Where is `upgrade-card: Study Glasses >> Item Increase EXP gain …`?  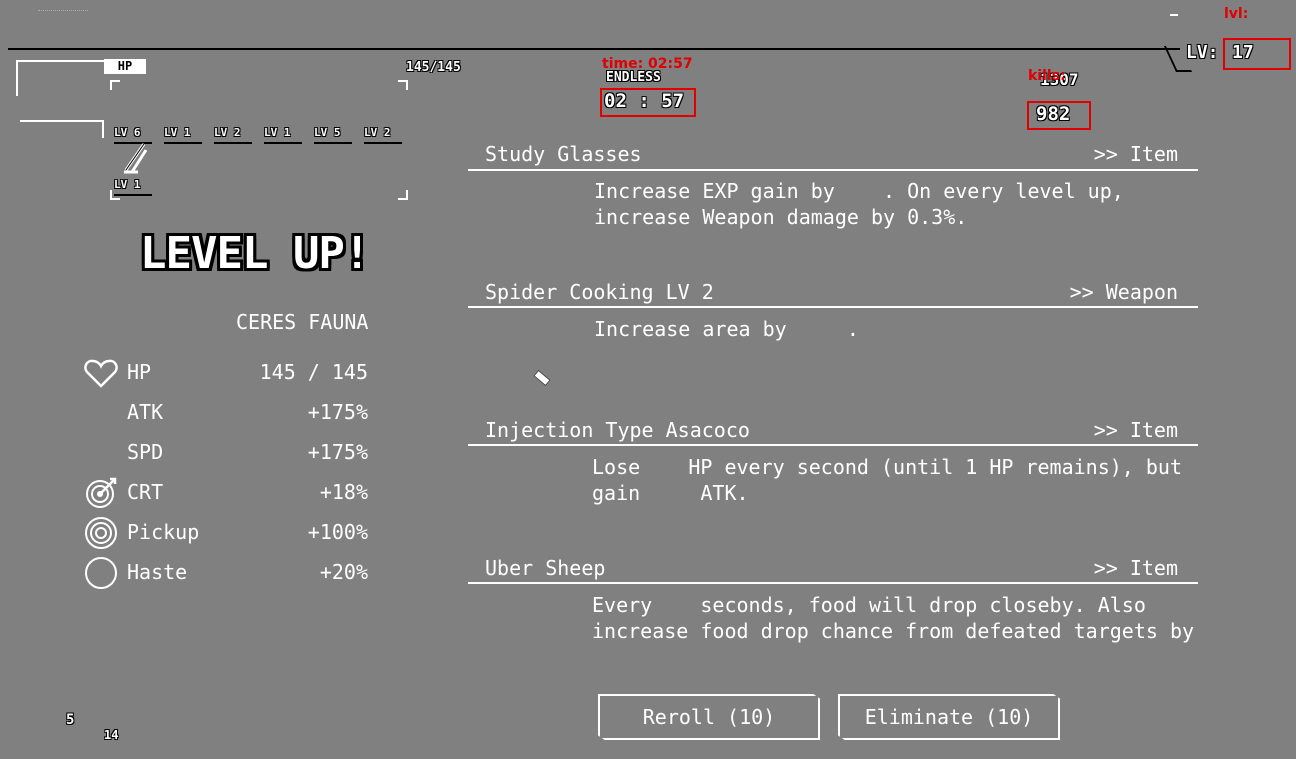
upgrade-card: Study Glasses >> Item Increase EXP gain … is located at coordinates (833, 205).